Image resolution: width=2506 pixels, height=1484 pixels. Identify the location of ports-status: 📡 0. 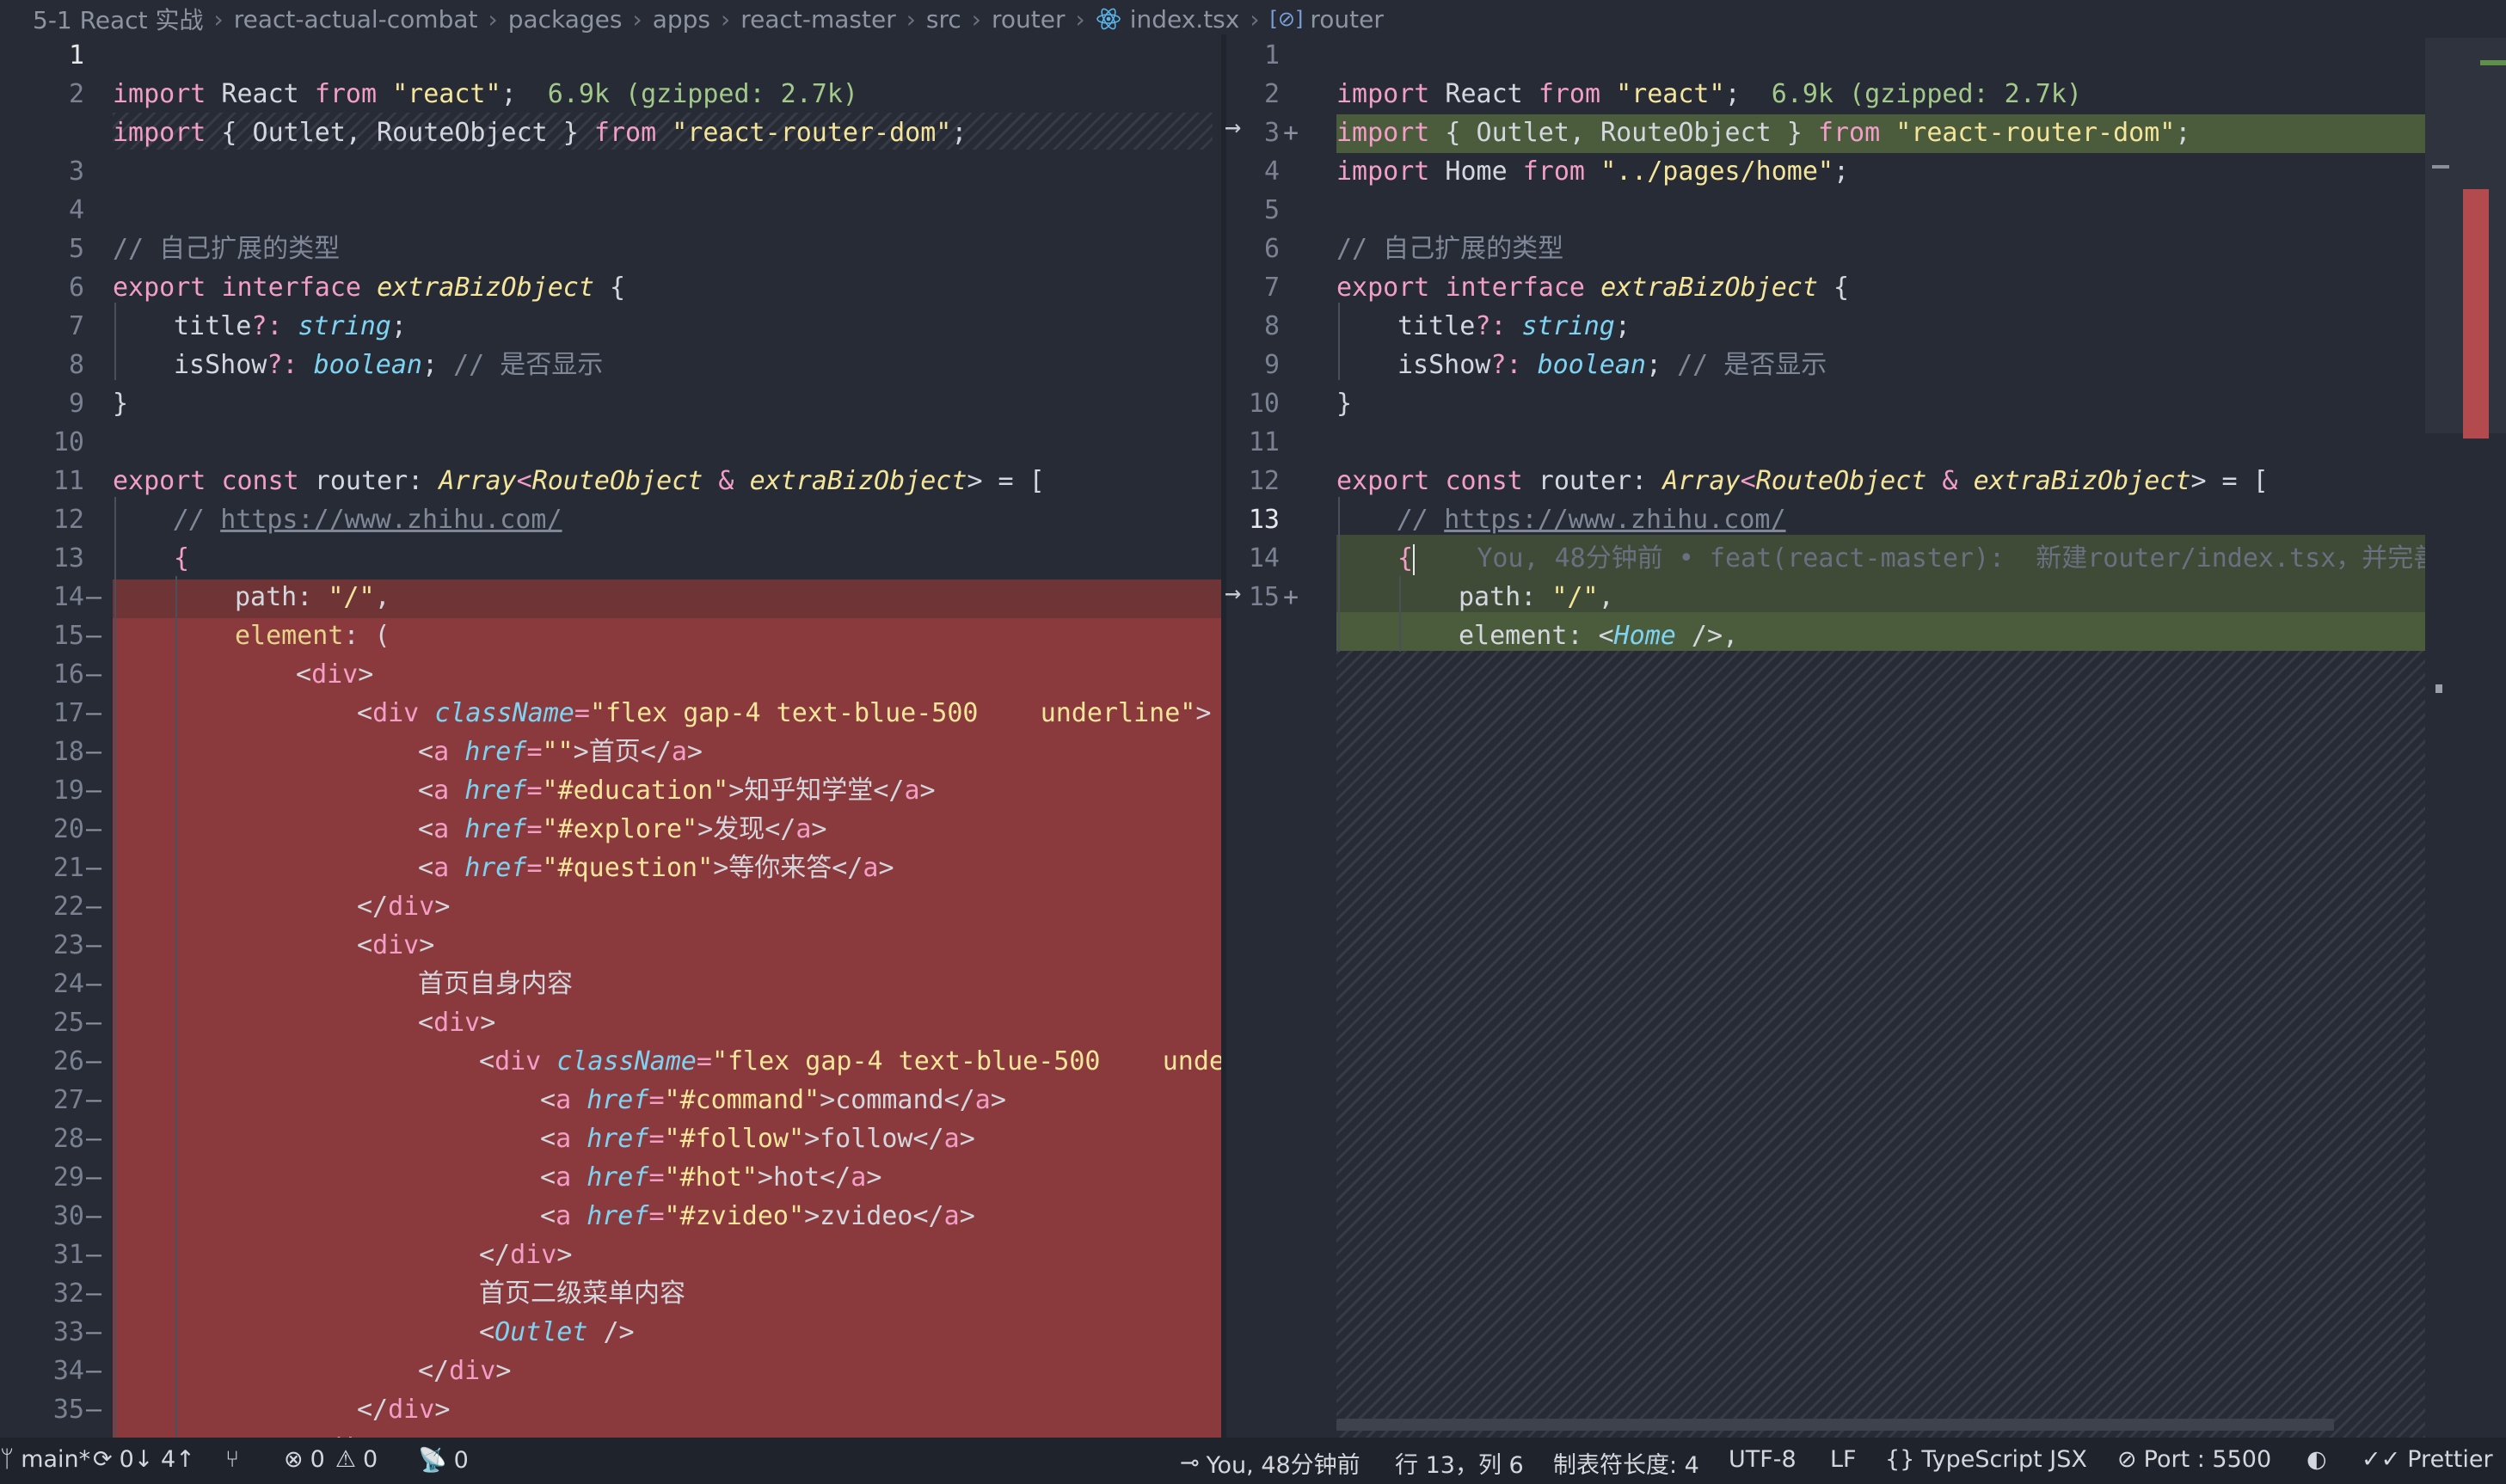
(443, 1460).